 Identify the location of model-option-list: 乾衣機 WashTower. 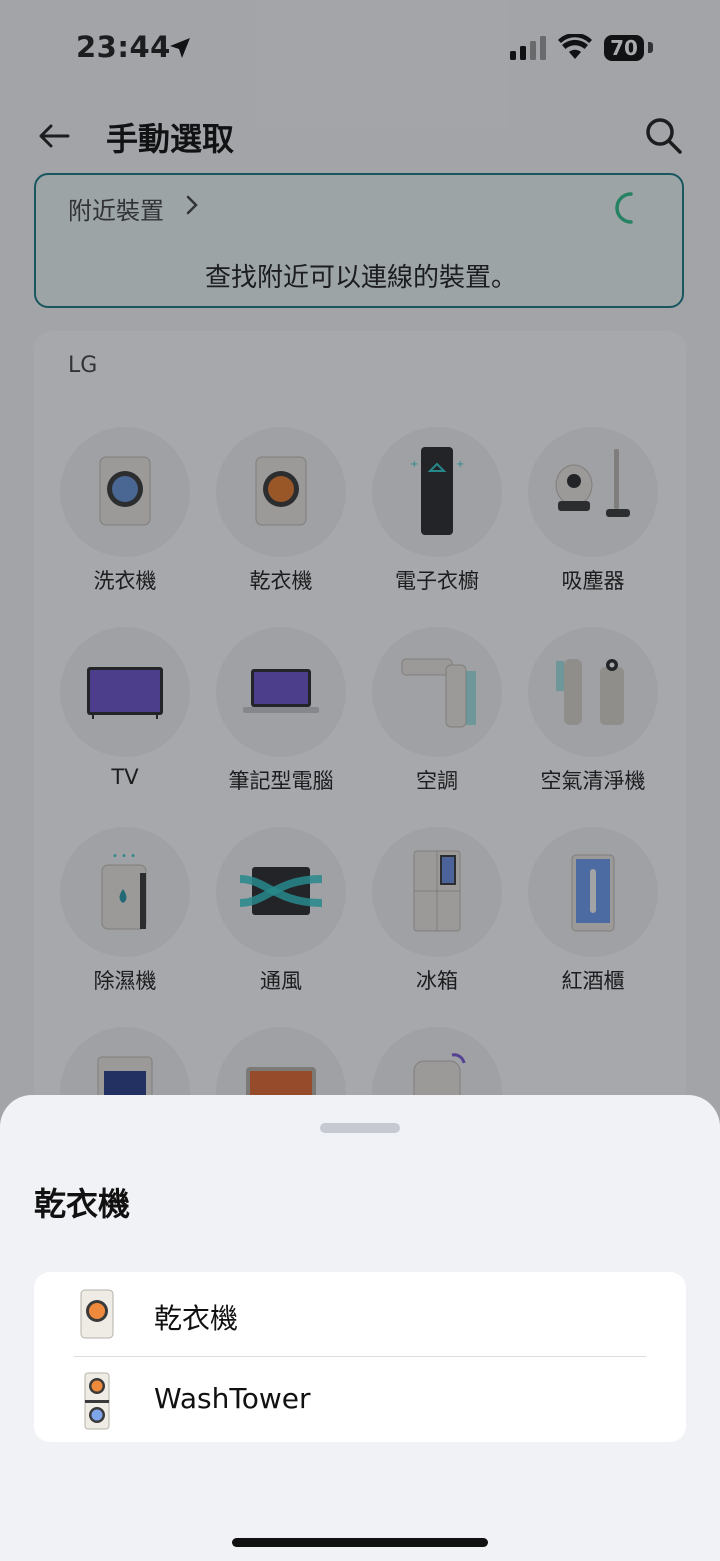
(360, 1357).